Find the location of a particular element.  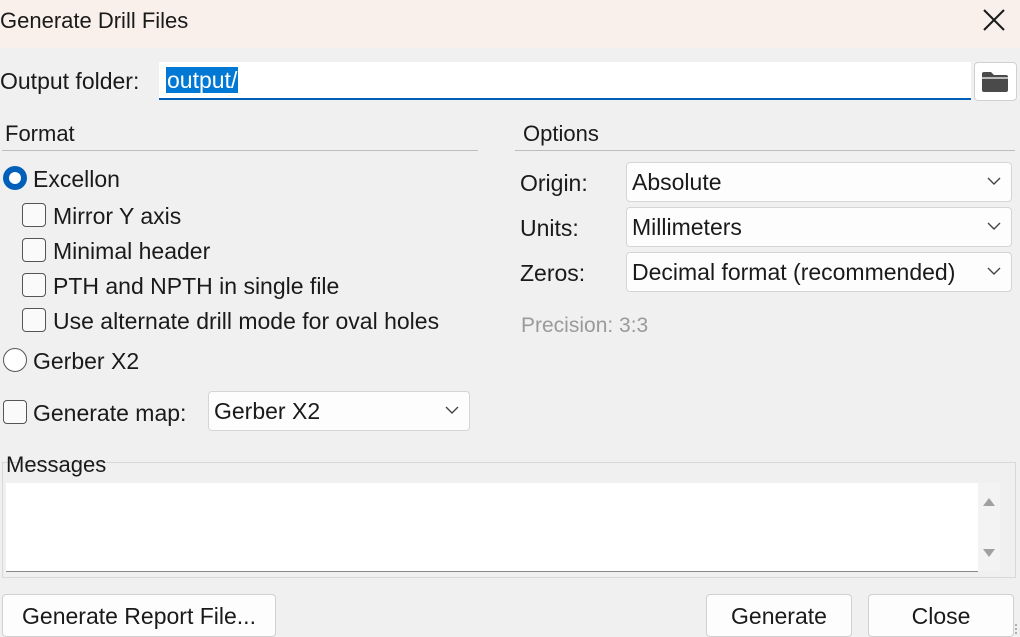

browse-folder-button is located at coordinates (995, 81).